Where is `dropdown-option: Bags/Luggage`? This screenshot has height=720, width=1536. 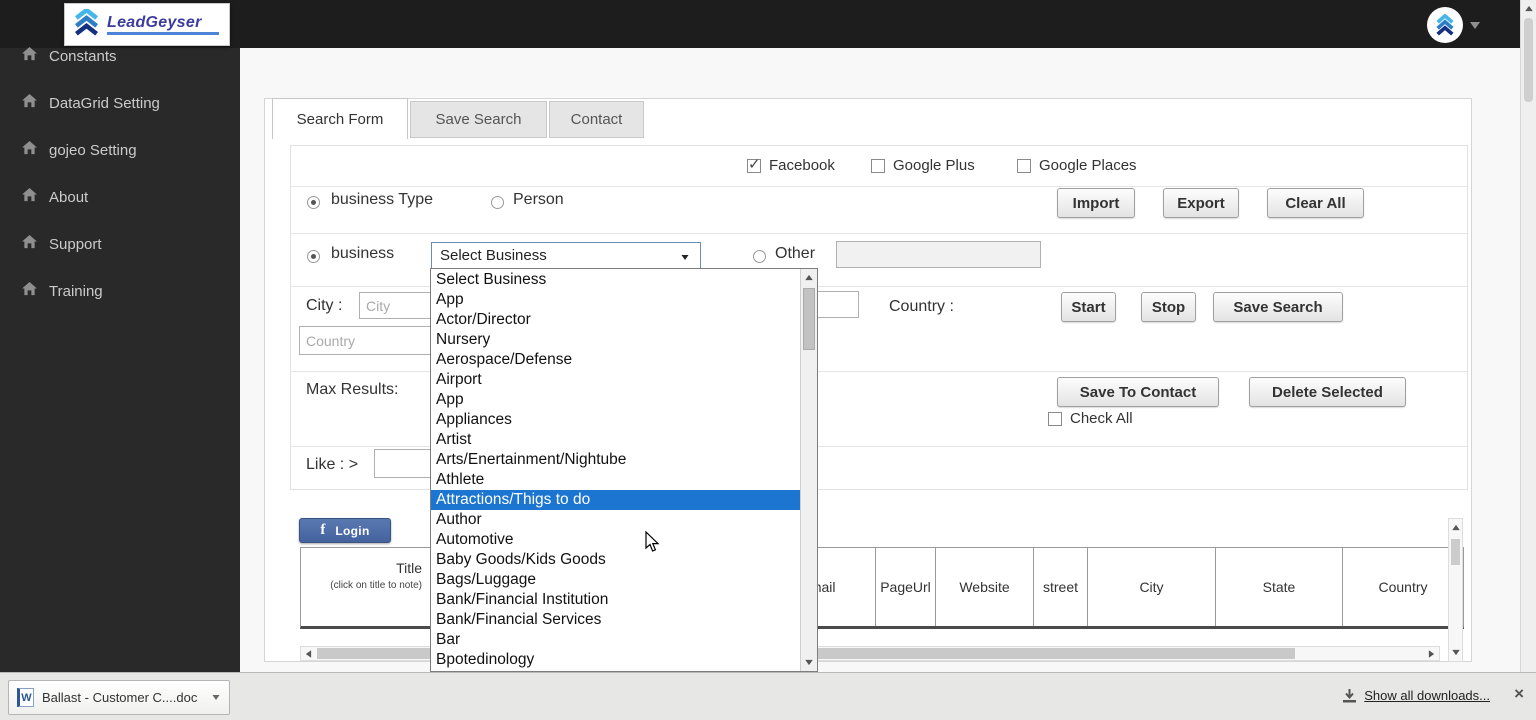 dropdown-option: Bags/Luggage is located at coordinates (615, 580).